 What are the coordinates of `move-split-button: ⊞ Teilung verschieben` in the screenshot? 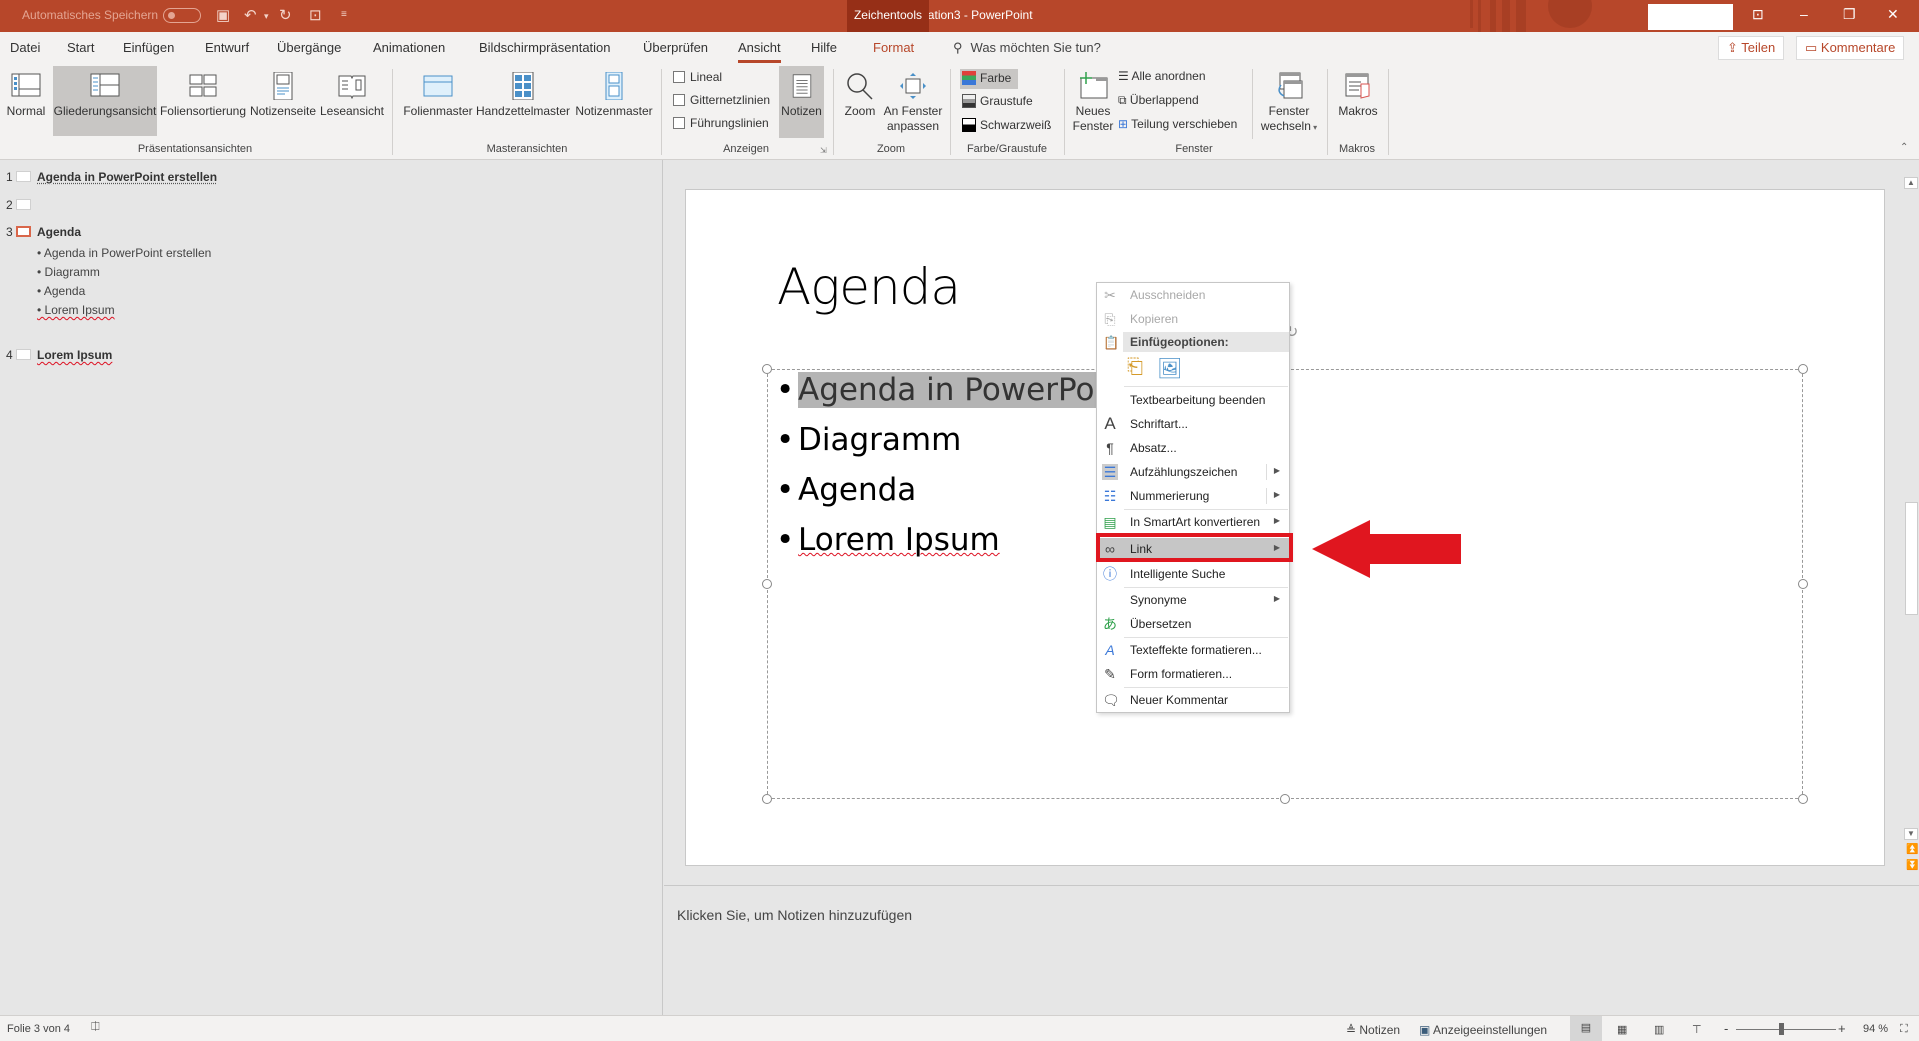 It's located at (1177, 124).